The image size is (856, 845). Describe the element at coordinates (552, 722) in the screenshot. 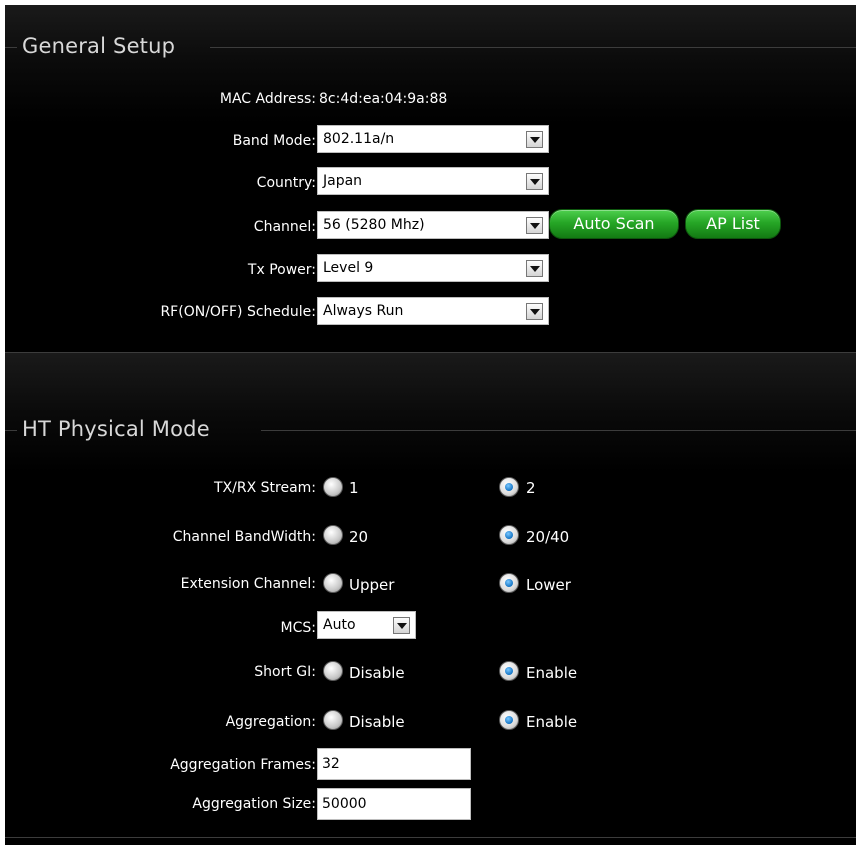

I see `aggregation-enable-label: Enable` at that location.